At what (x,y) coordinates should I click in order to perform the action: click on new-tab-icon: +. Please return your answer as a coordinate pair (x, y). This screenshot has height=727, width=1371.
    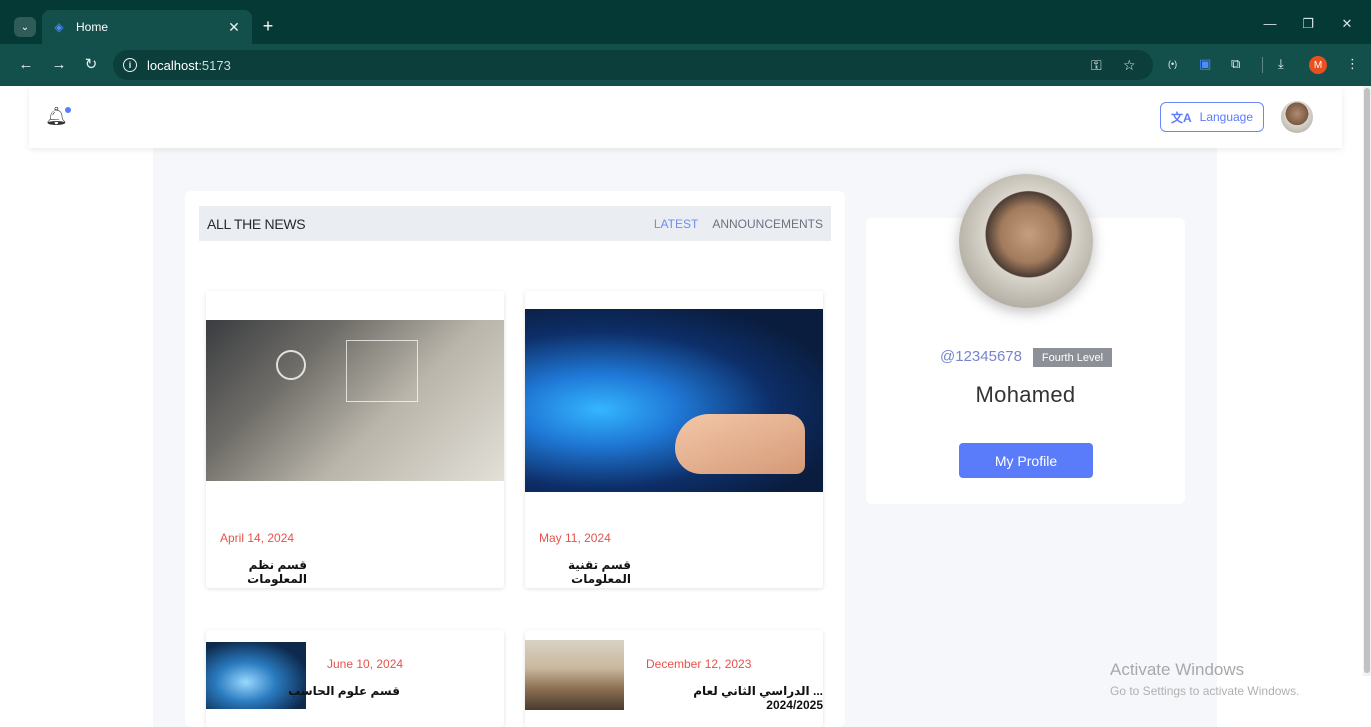
    Looking at the image, I should click on (268, 26).